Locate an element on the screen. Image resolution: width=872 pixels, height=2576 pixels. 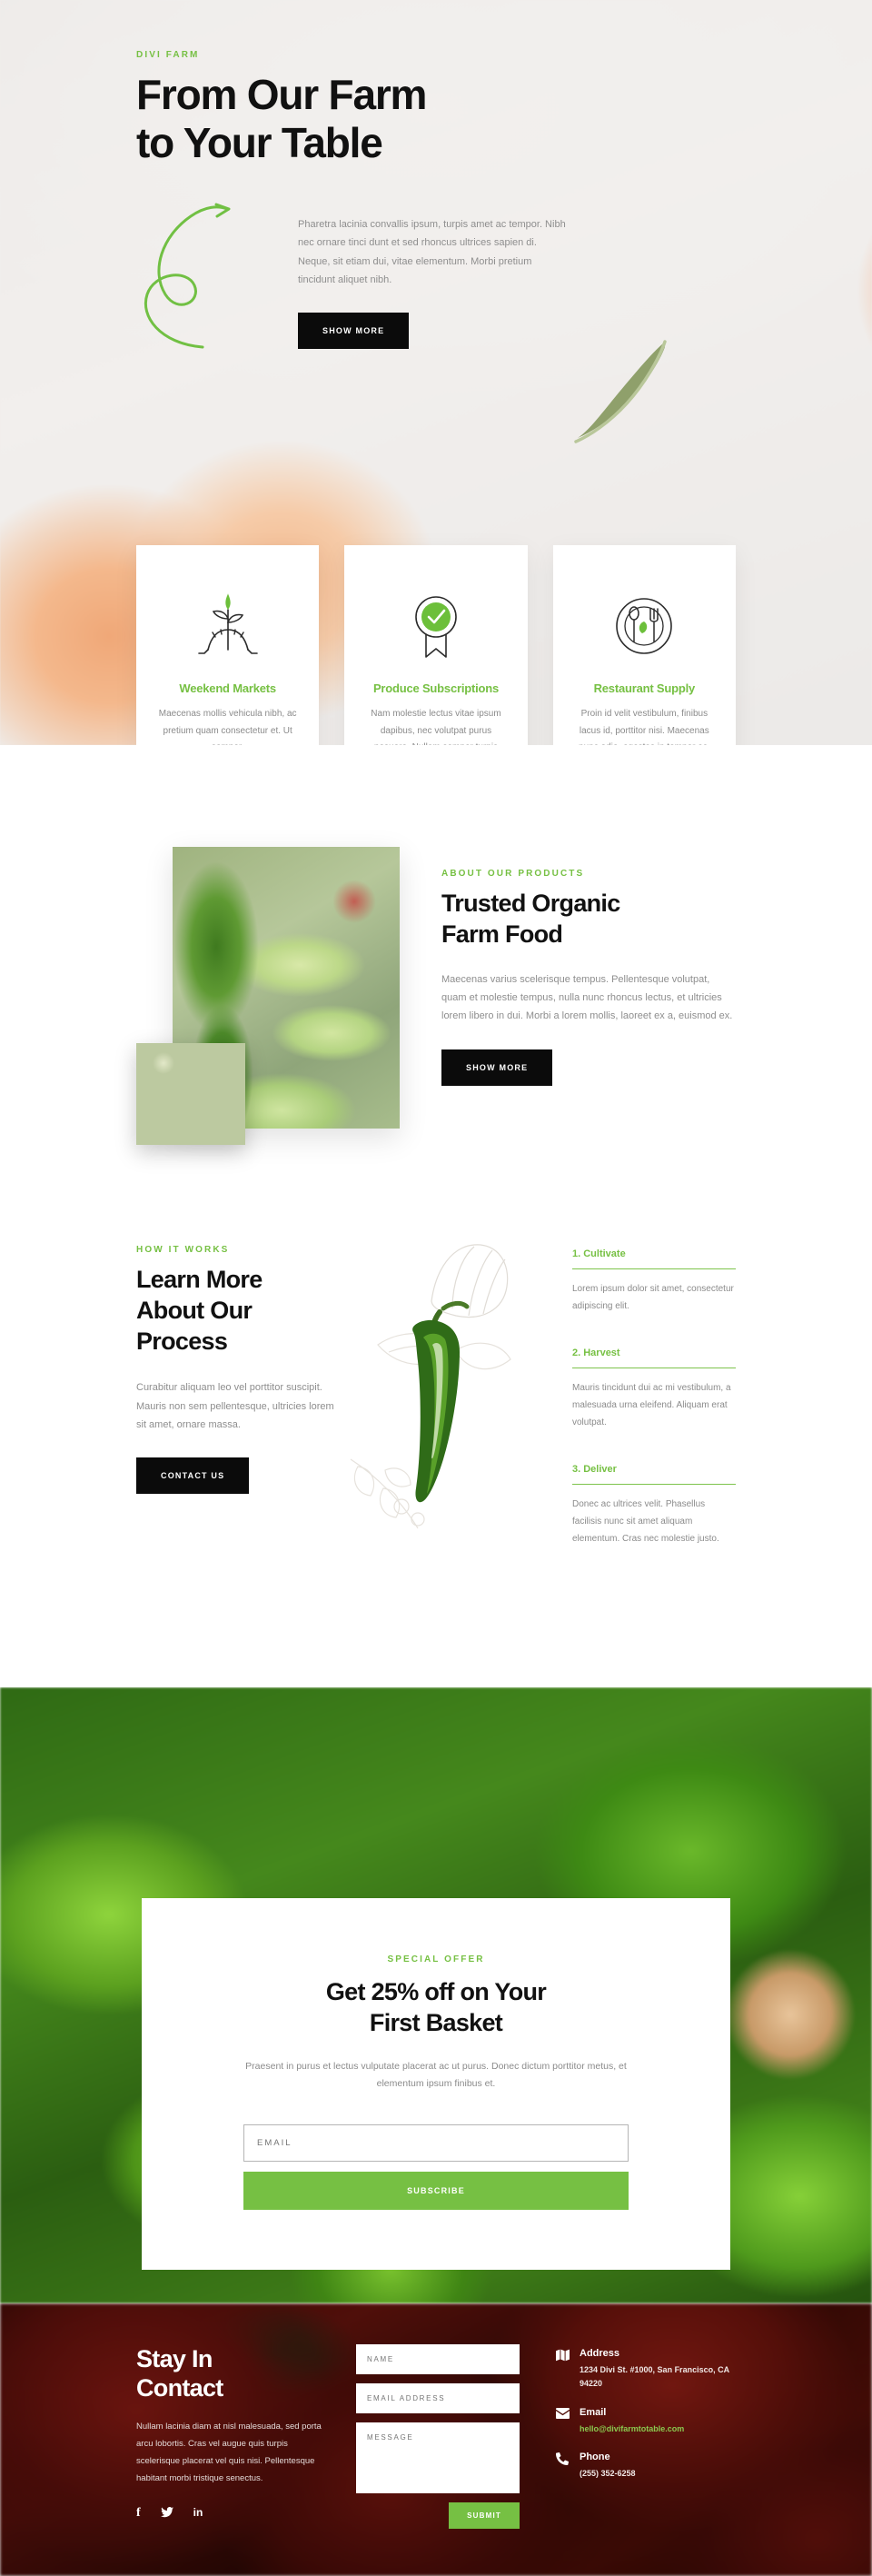
offer-eyebrow: SPECIAL OFFER is located at coordinates (436, 1959).